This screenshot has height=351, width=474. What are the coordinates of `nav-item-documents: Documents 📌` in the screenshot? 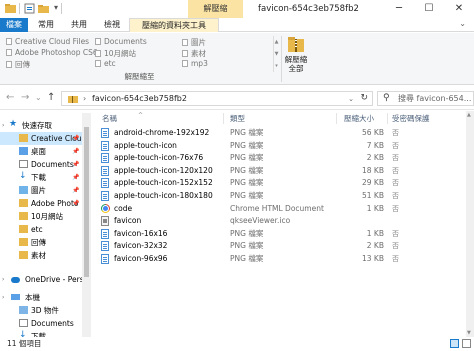 It's located at (41, 164).